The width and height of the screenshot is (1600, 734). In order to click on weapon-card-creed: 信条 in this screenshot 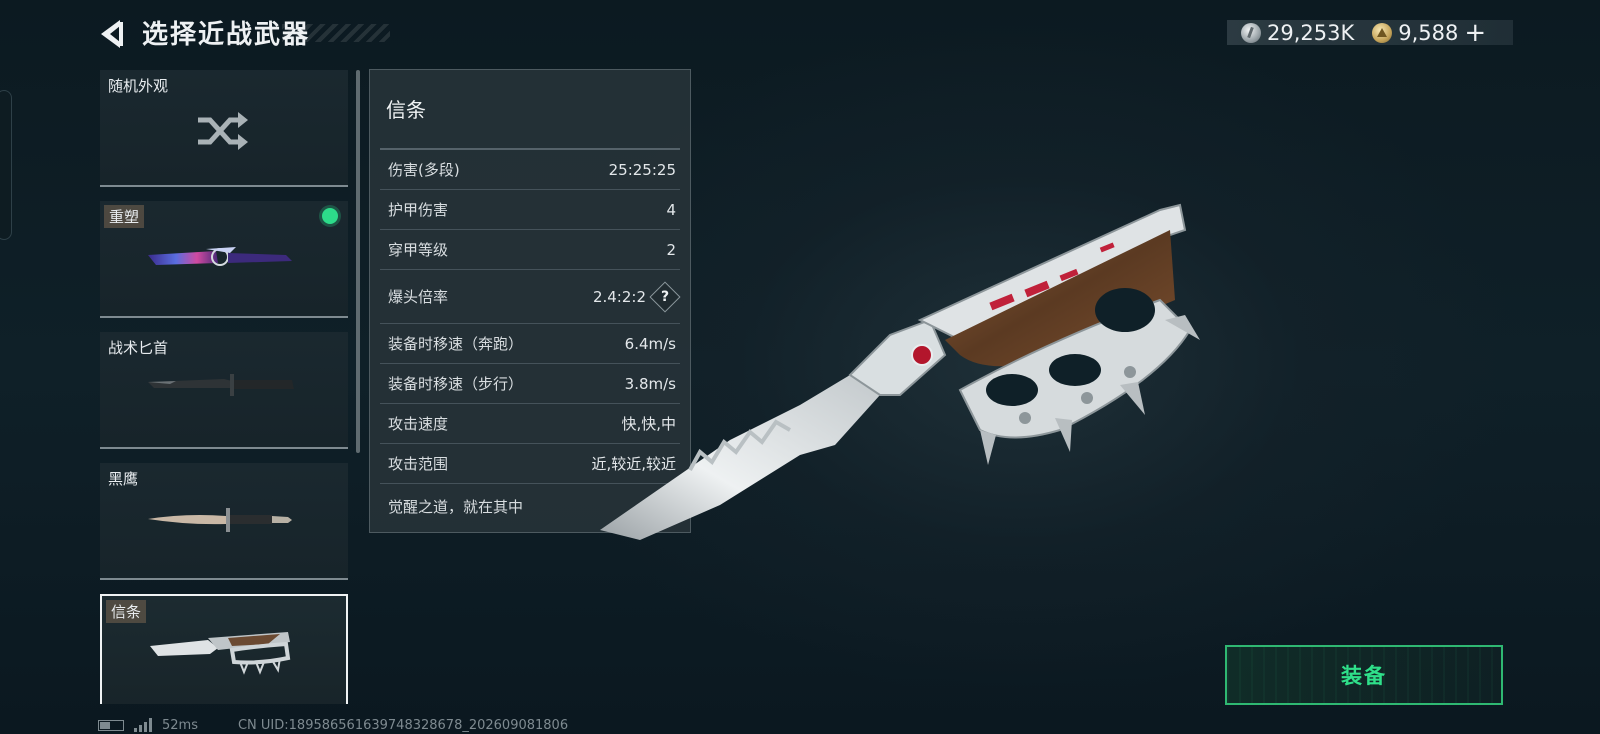, I will do `click(224, 649)`.